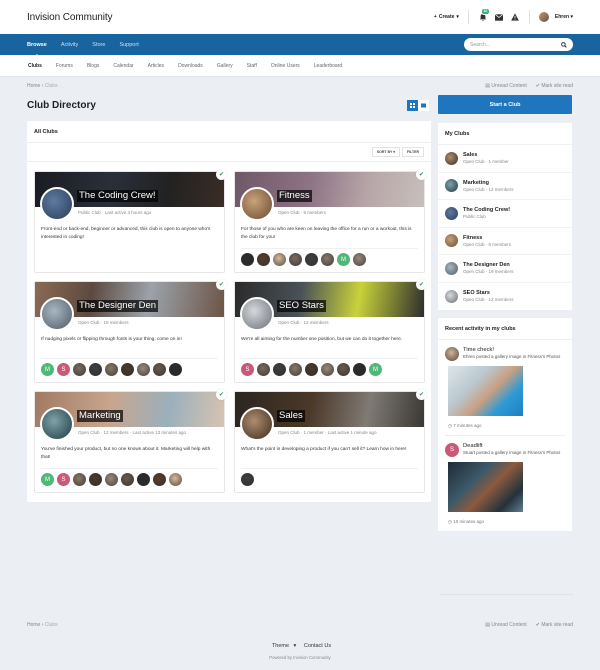  I want to click on my-club-item: Marketing Open Club · 12 members, so click(505, 186).